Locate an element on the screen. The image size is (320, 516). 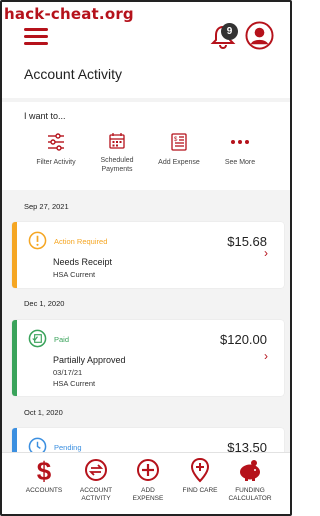
scheduled-payments-label: Scheduled Payments is located at coordinates (117, 165).